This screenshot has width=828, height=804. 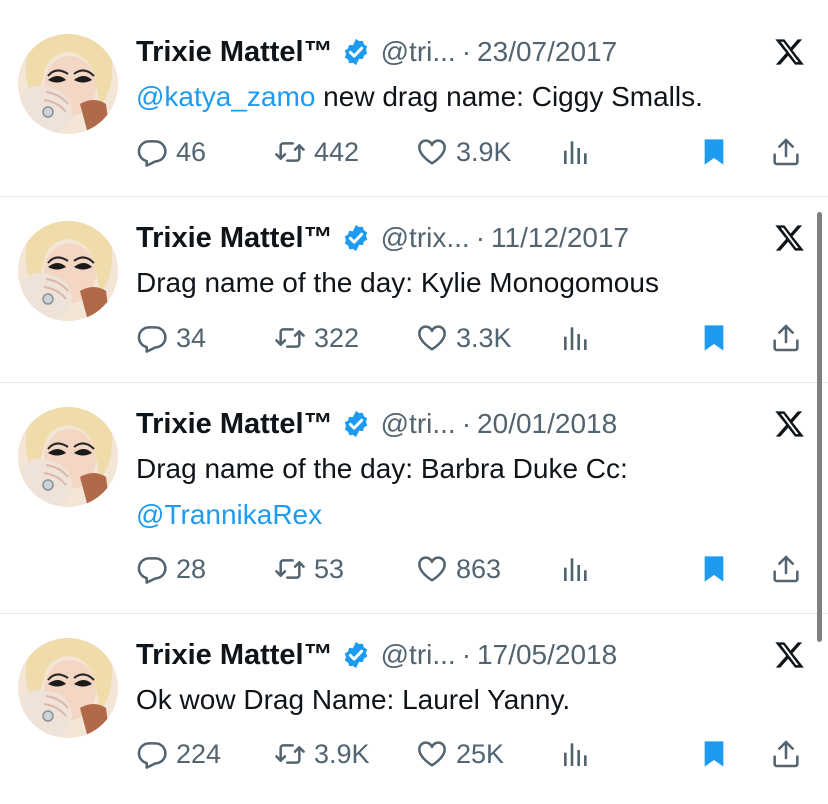 What do you see at coordinates (337, 151) in the screenshot?
I see `repost-count: 442` at bounding box center [337, 151].